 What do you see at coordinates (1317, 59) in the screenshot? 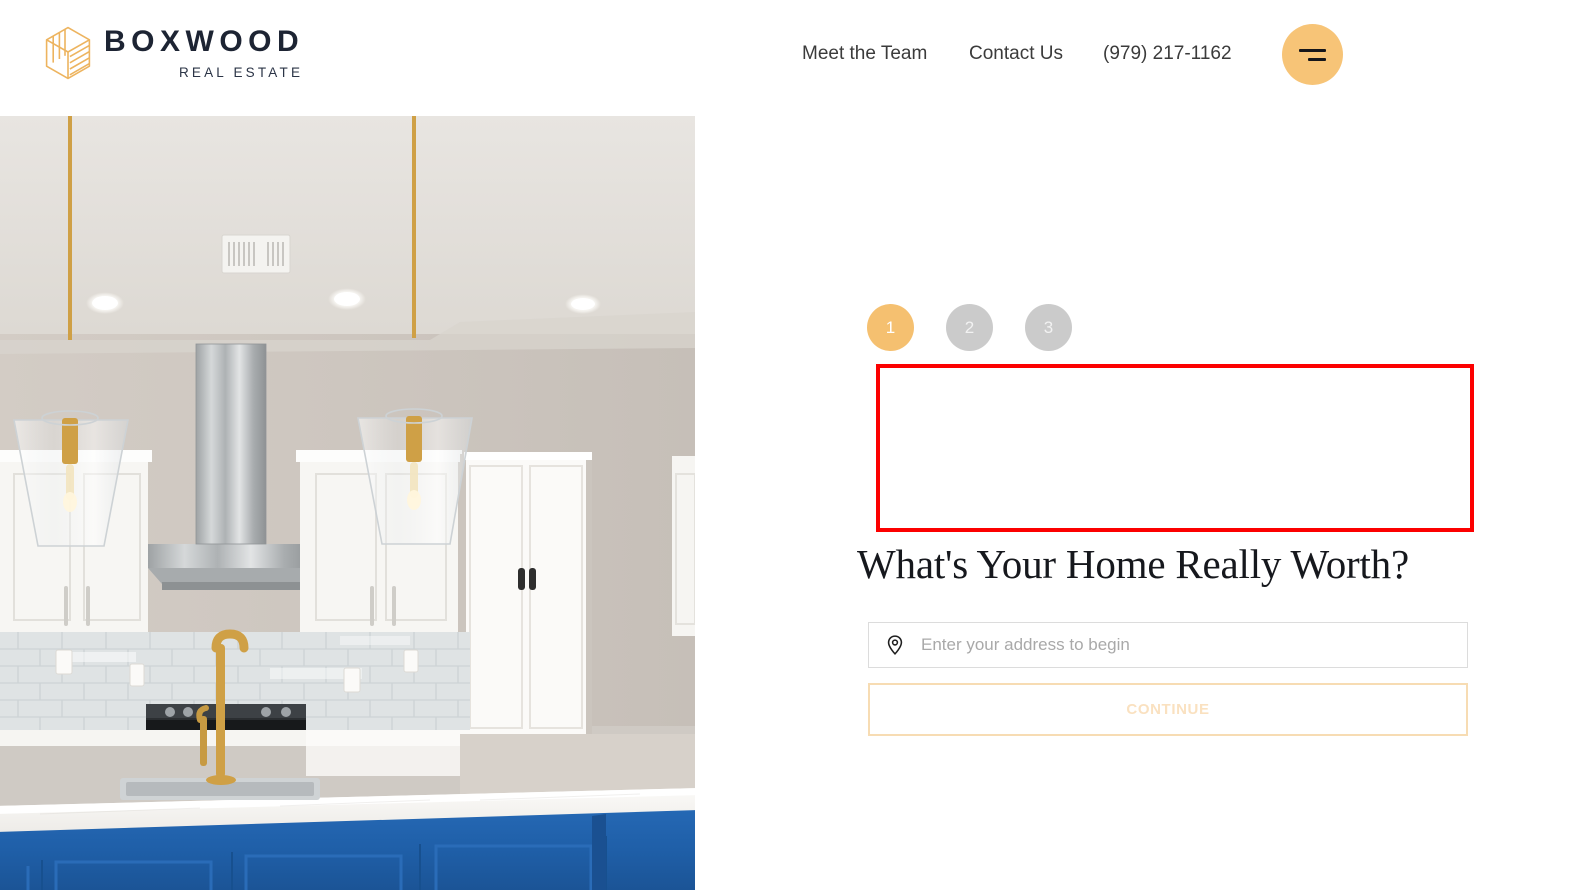
I see `hamburger-bar-bottom-icon` at bounding box center [1317, 59].